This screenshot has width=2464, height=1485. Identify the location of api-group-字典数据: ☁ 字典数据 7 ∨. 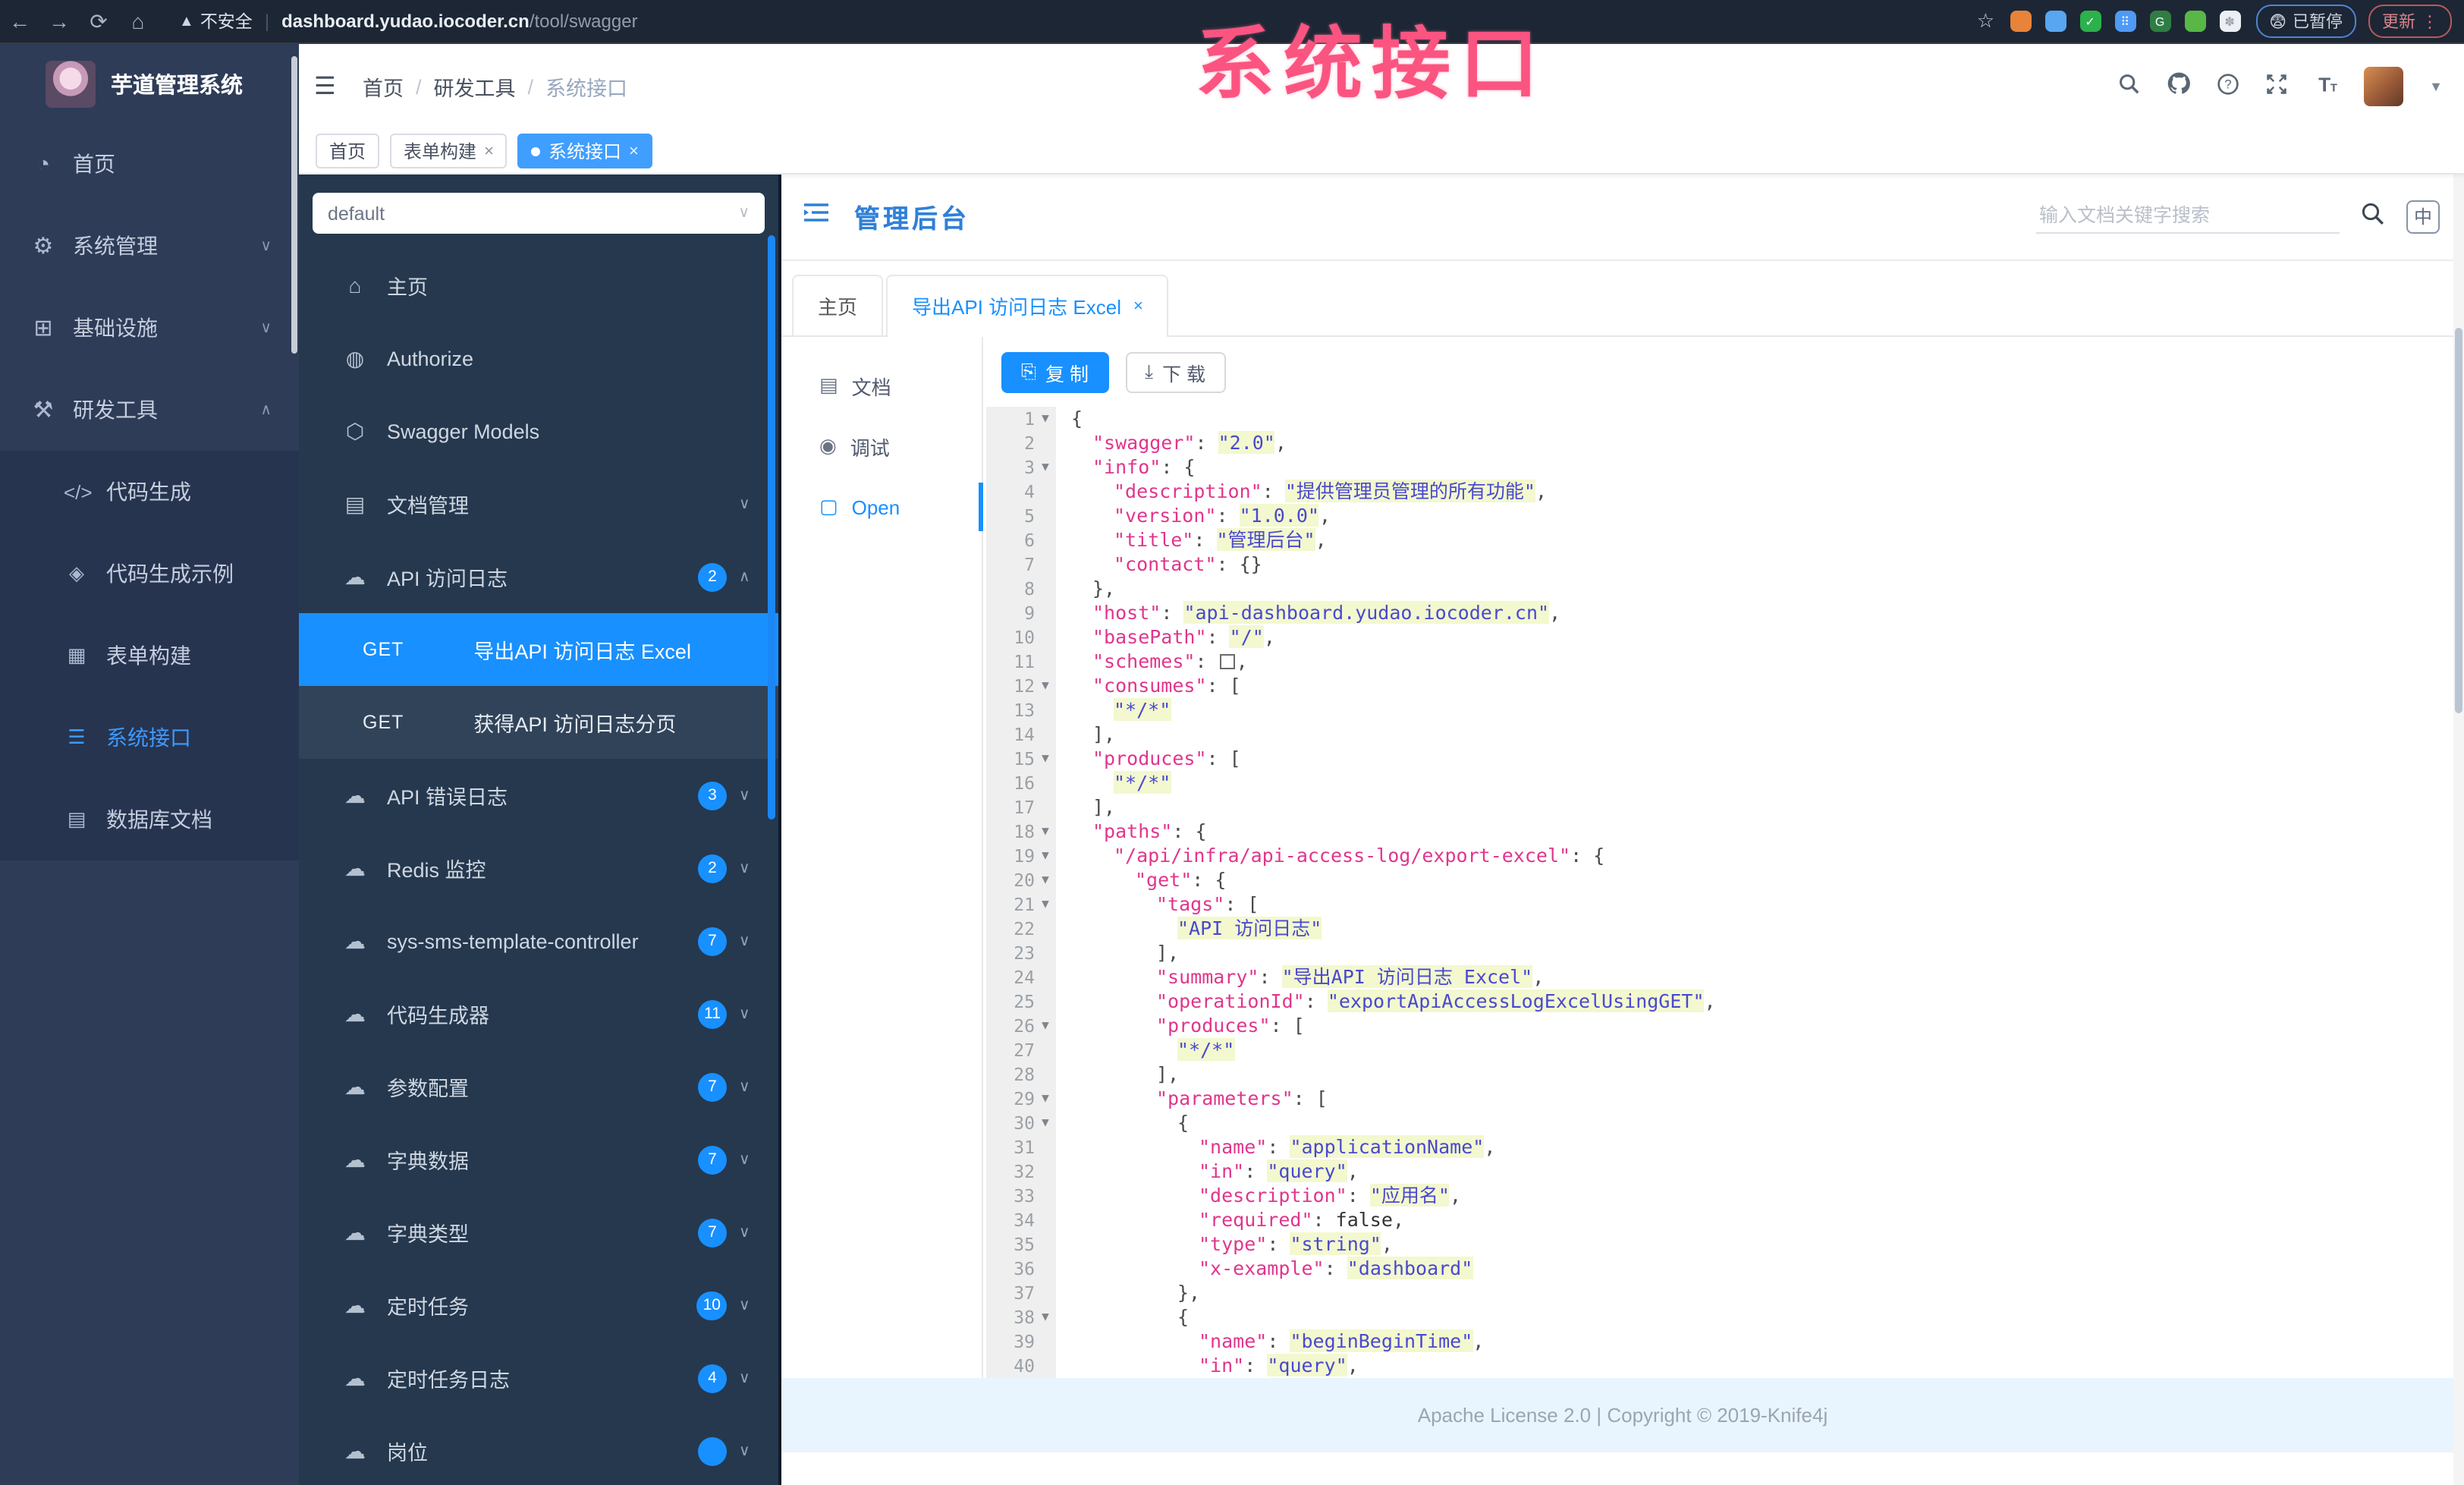
(538, 1159).